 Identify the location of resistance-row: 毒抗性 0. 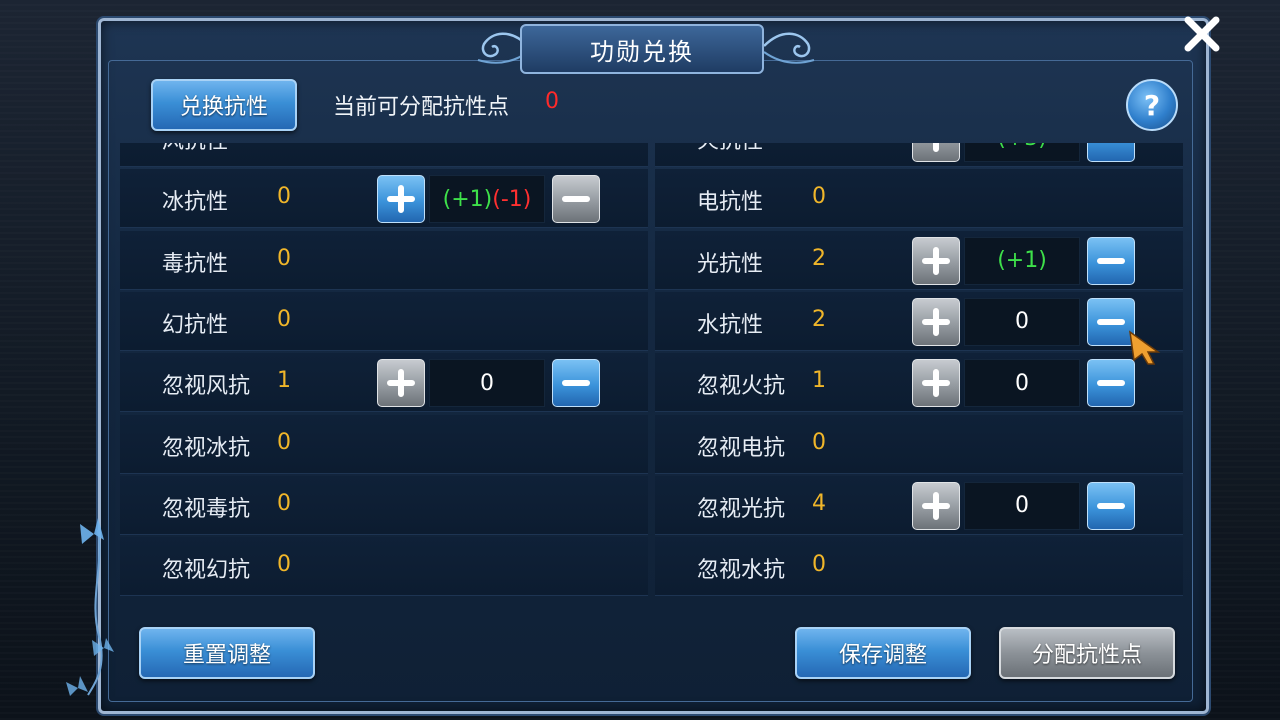
(384, 260).